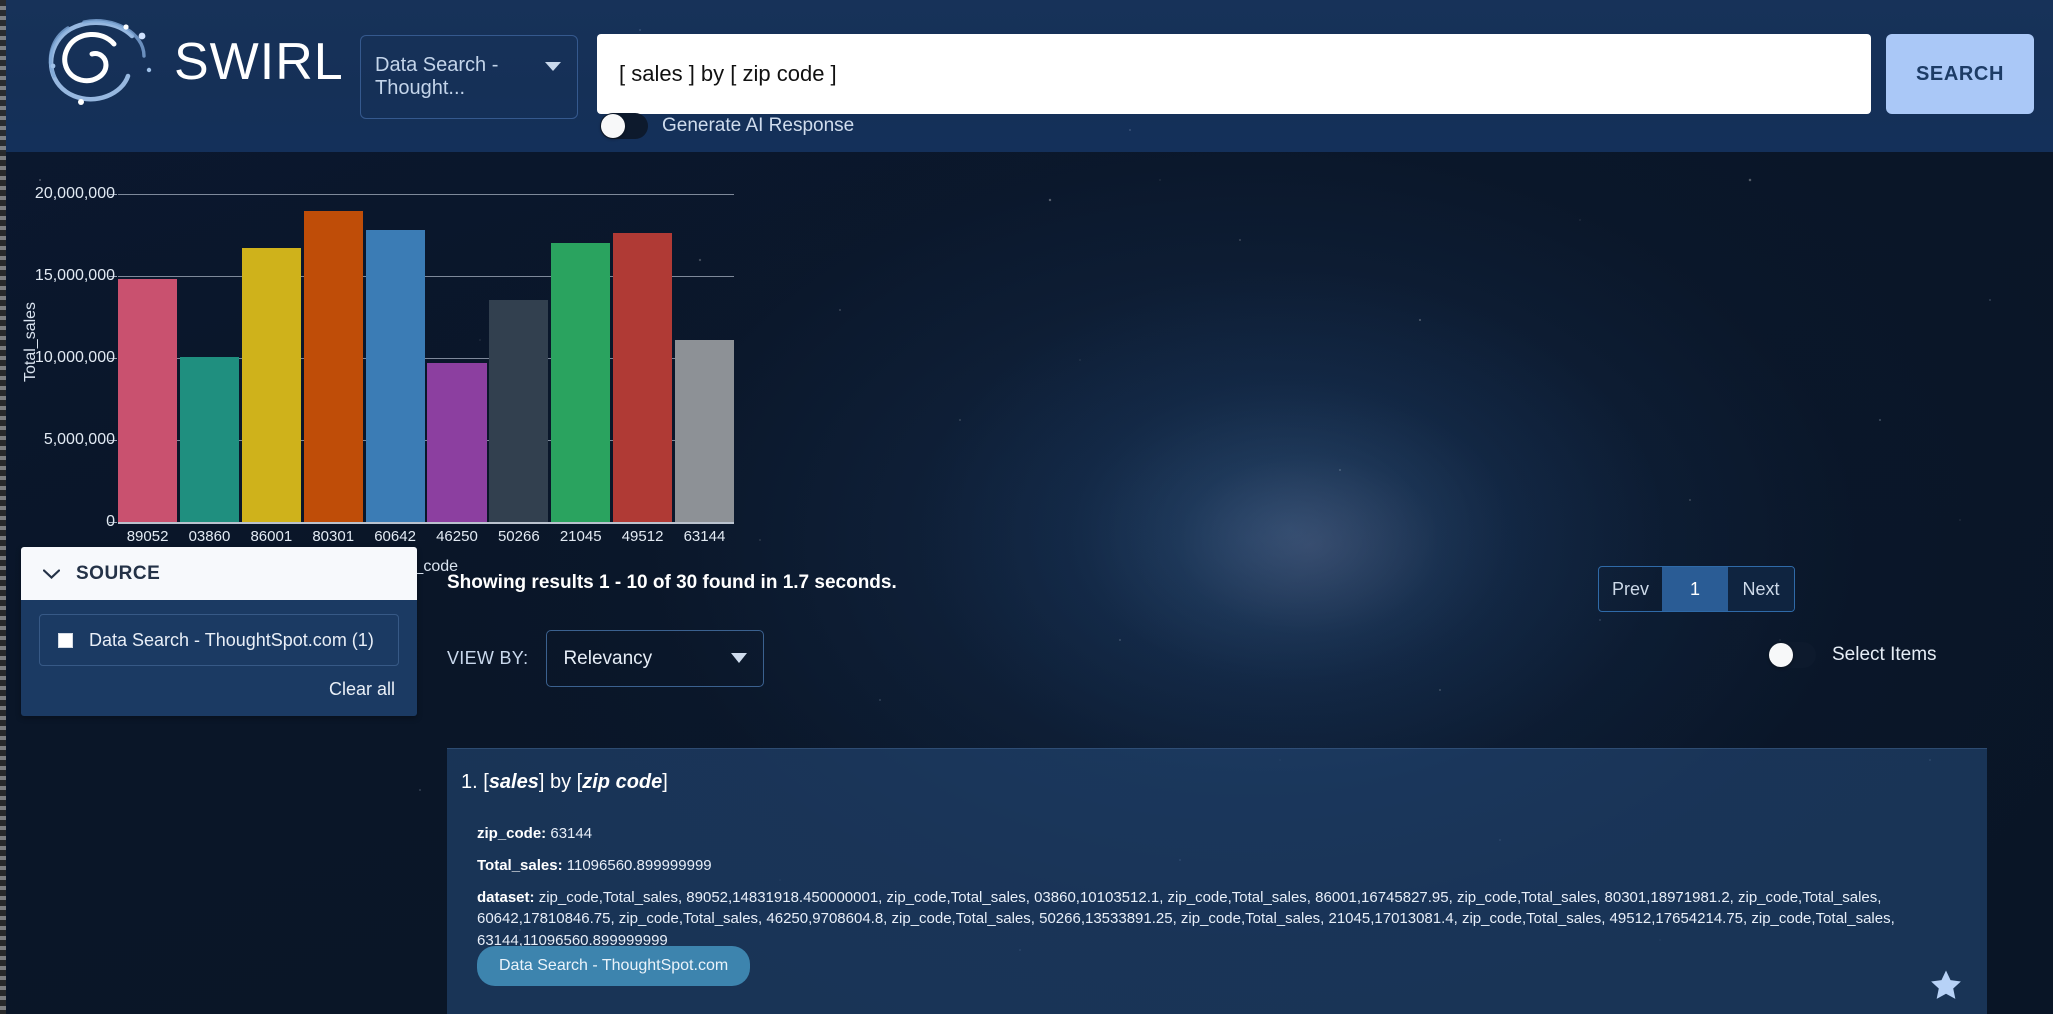 Image resolution: width=2053 pixels, height=1014 pixels. Describe the element at coordinates (1630, 589) in the screenshot. I see `pagination-prev-button: Prev` at that location.